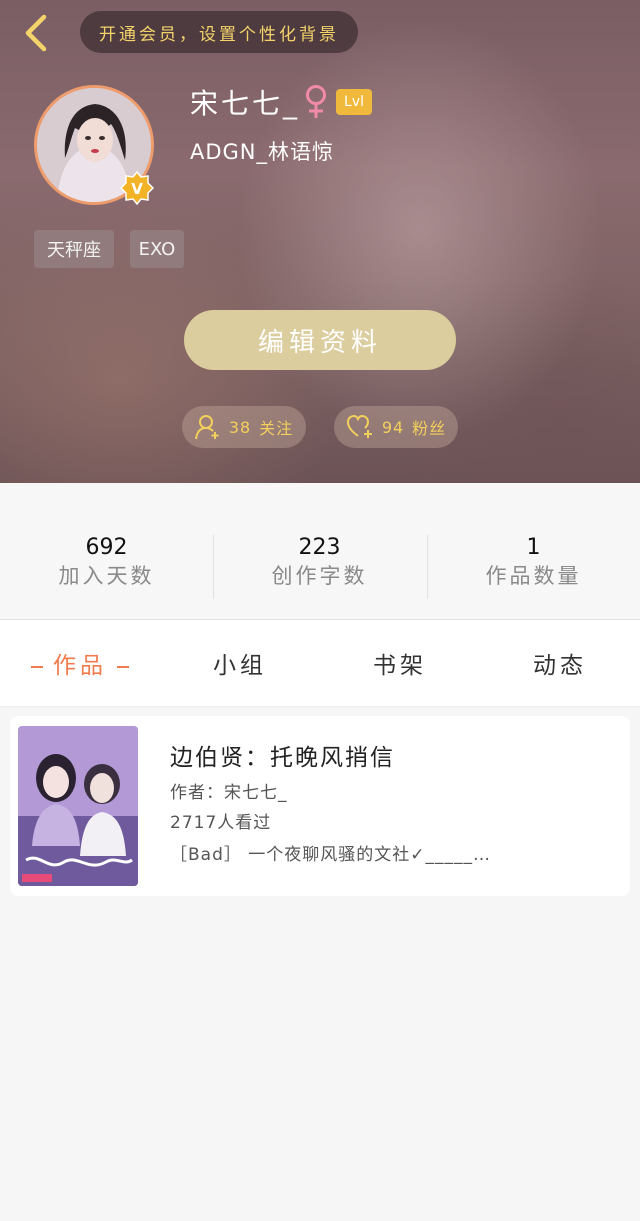 The width and height of the screenshot is (640, 1221). What do you see at coordinates (282, 755) in the screenshot?
I see `work-title: 边伯贤：托晚风捎信` at bounding box center [282, 755].